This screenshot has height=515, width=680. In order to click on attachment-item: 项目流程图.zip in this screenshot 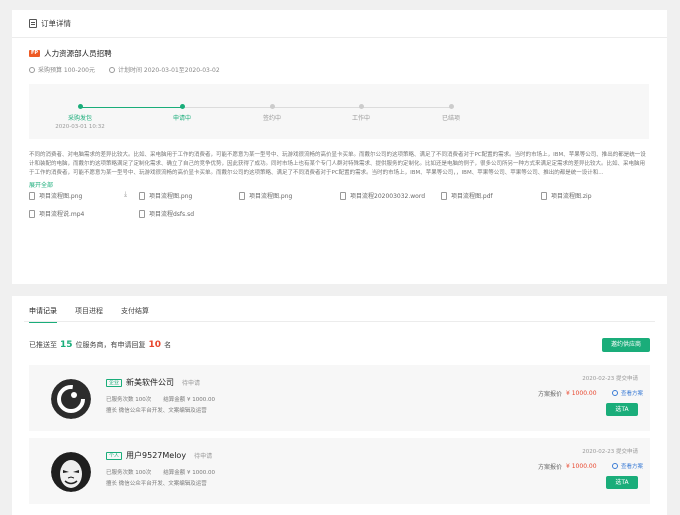, I will do `click(566, 195)`.